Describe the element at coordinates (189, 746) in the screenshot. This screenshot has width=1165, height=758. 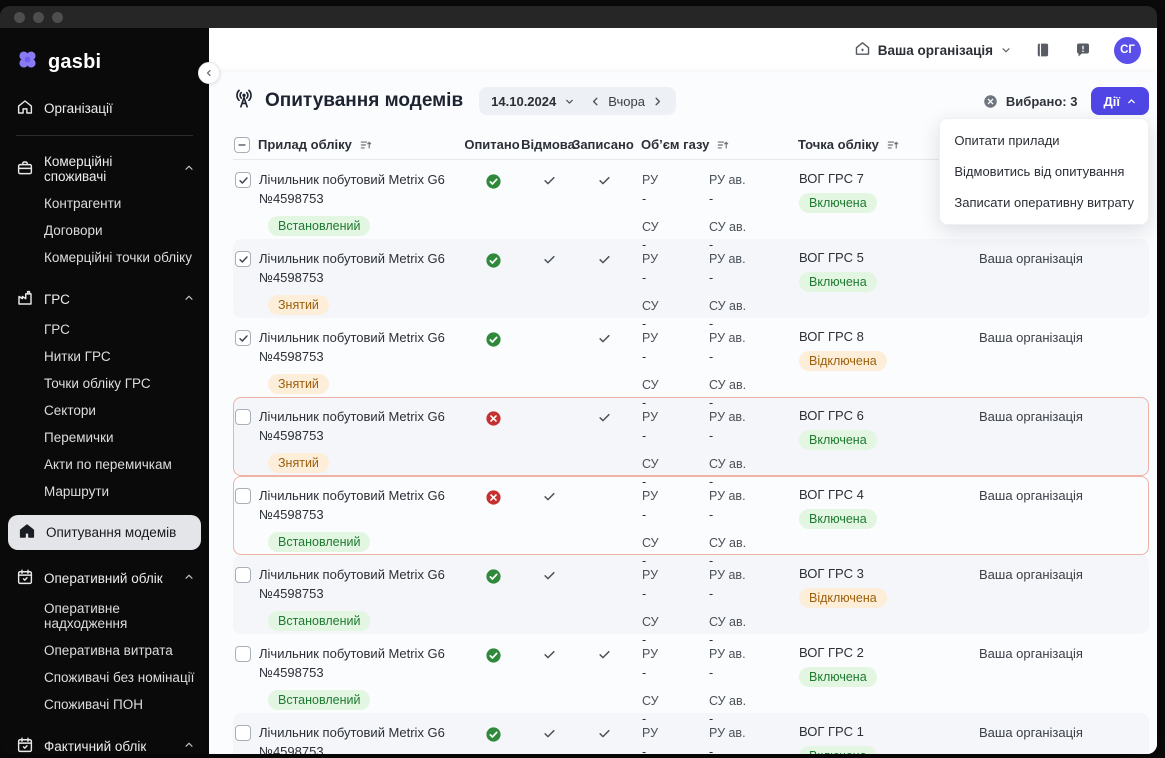
I see `chevron-up-icon` at that location.